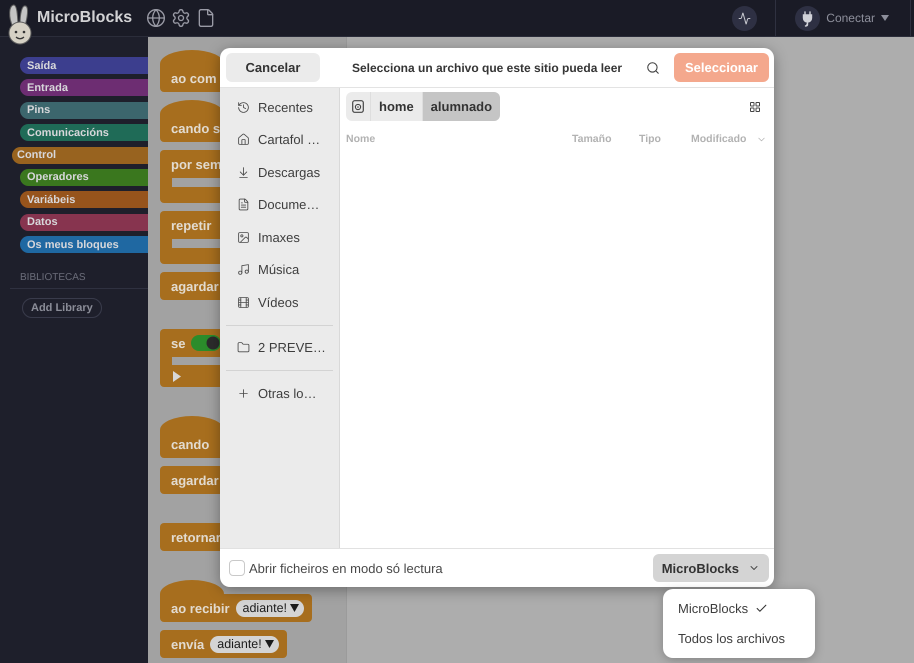 This screenshot has height=663, width=914. Describe the element at coordinates (243, 172) in the screenshot. I see `download-icon` at that location.